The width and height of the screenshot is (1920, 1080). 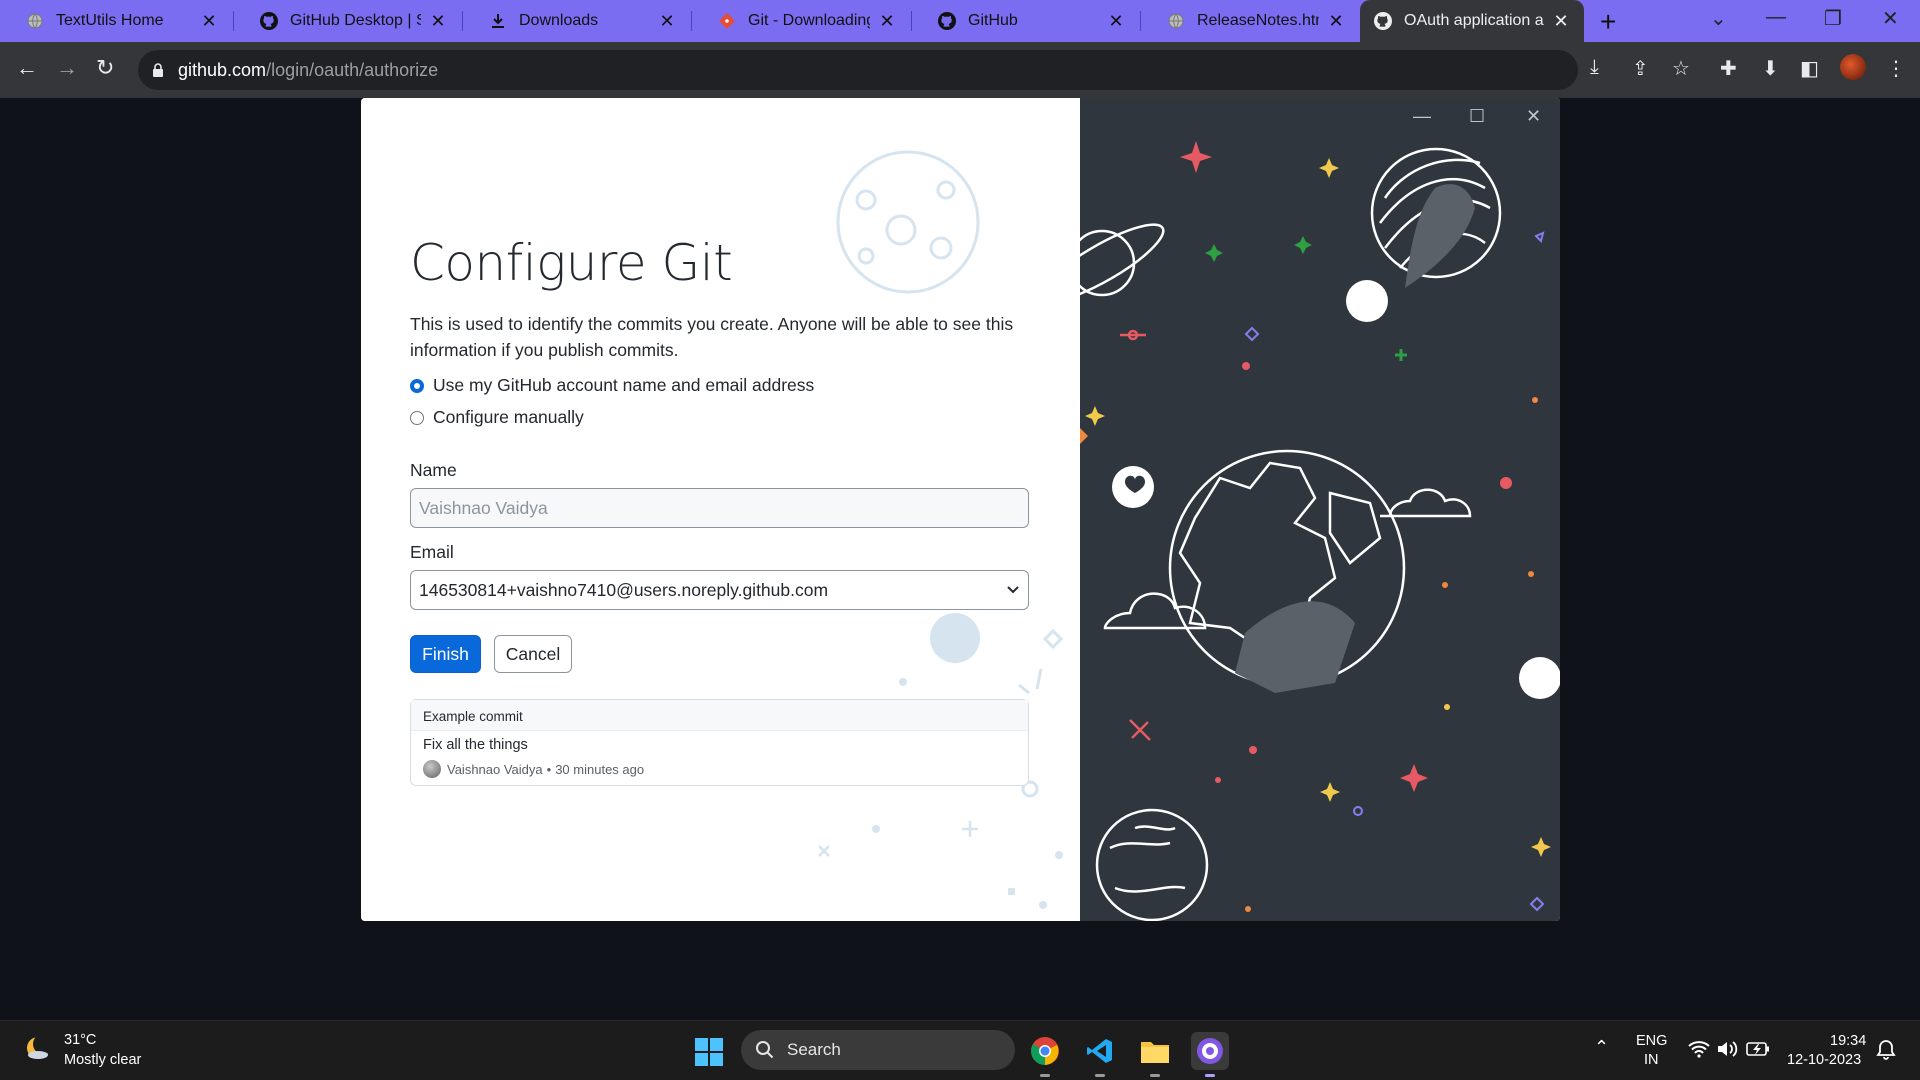 What do you see at coordinates (222, 69) in the screenshot?
I see `url-host: github.com` at bounding box center [222, 69].